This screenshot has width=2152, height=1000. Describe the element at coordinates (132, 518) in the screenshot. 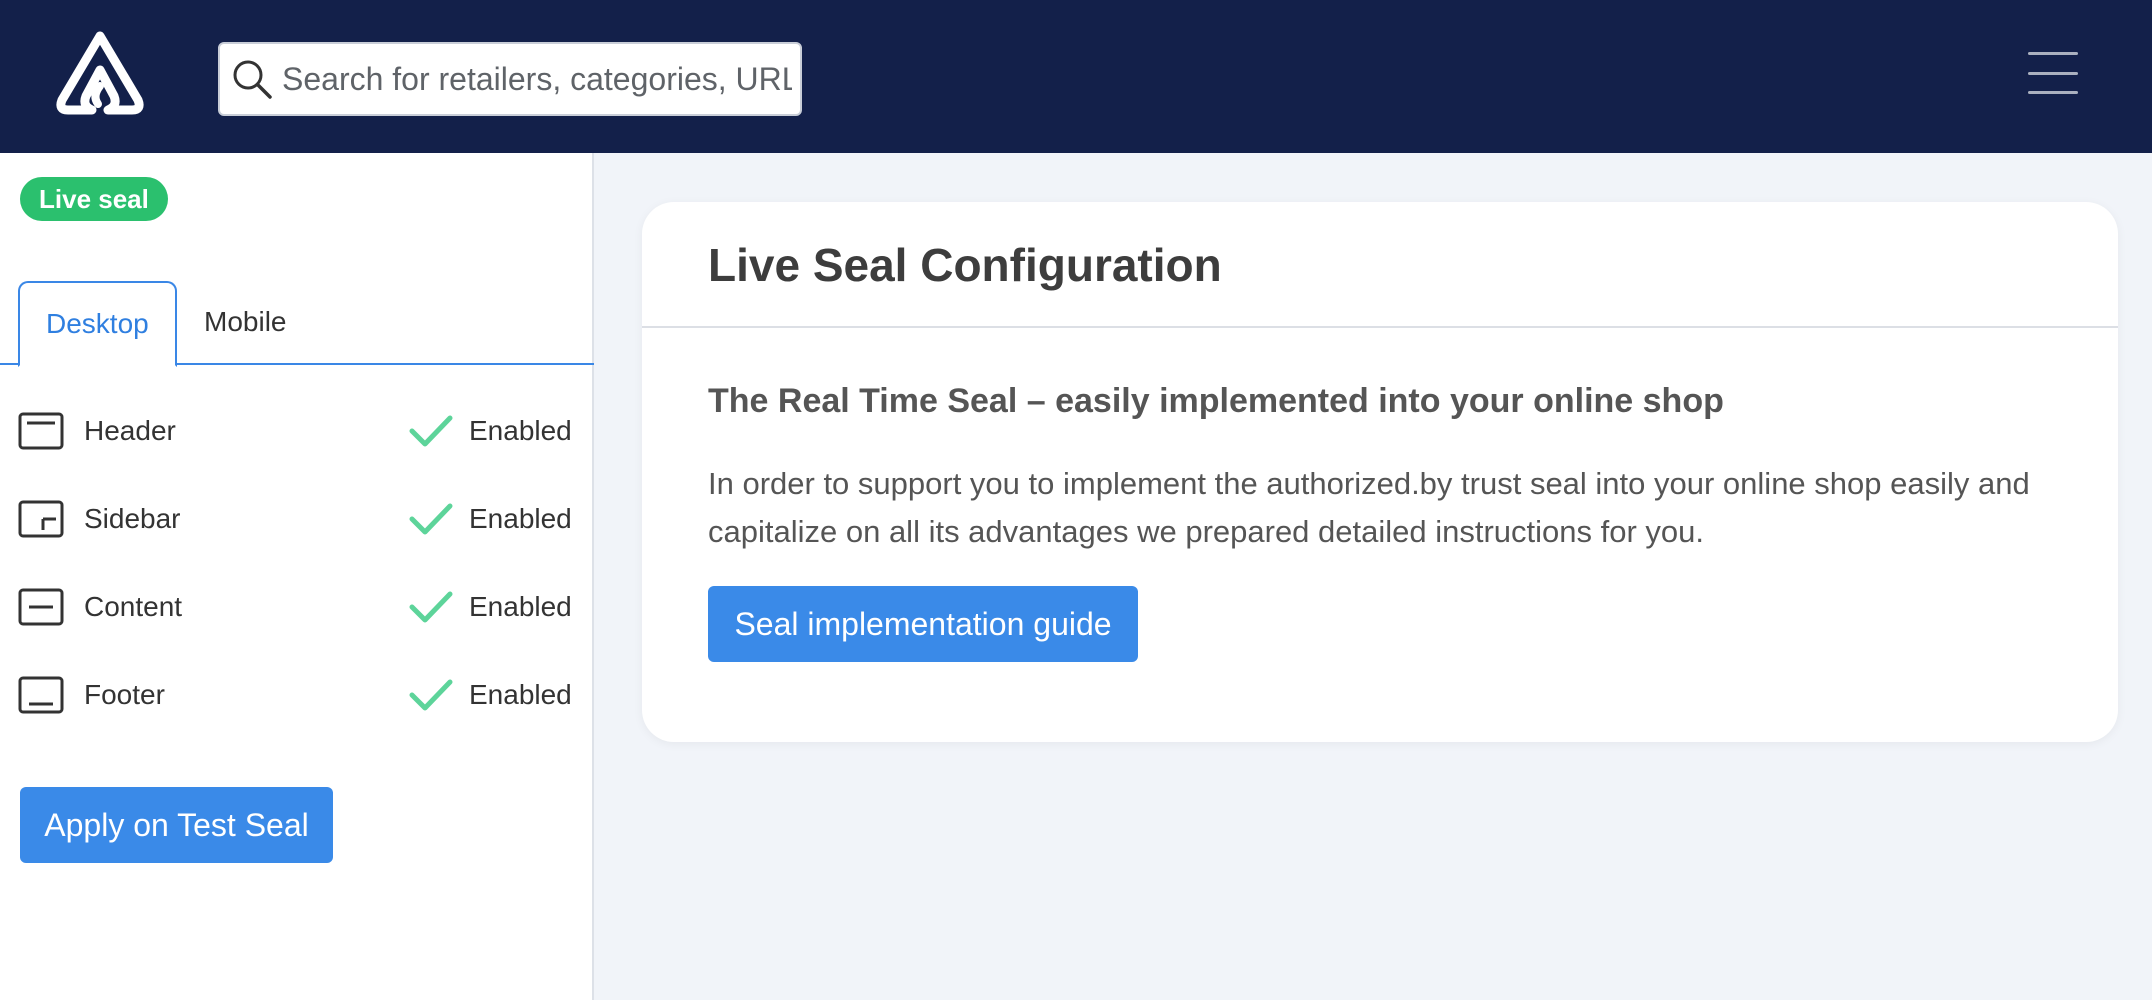

I see `option-label: Sidebar` at that location.